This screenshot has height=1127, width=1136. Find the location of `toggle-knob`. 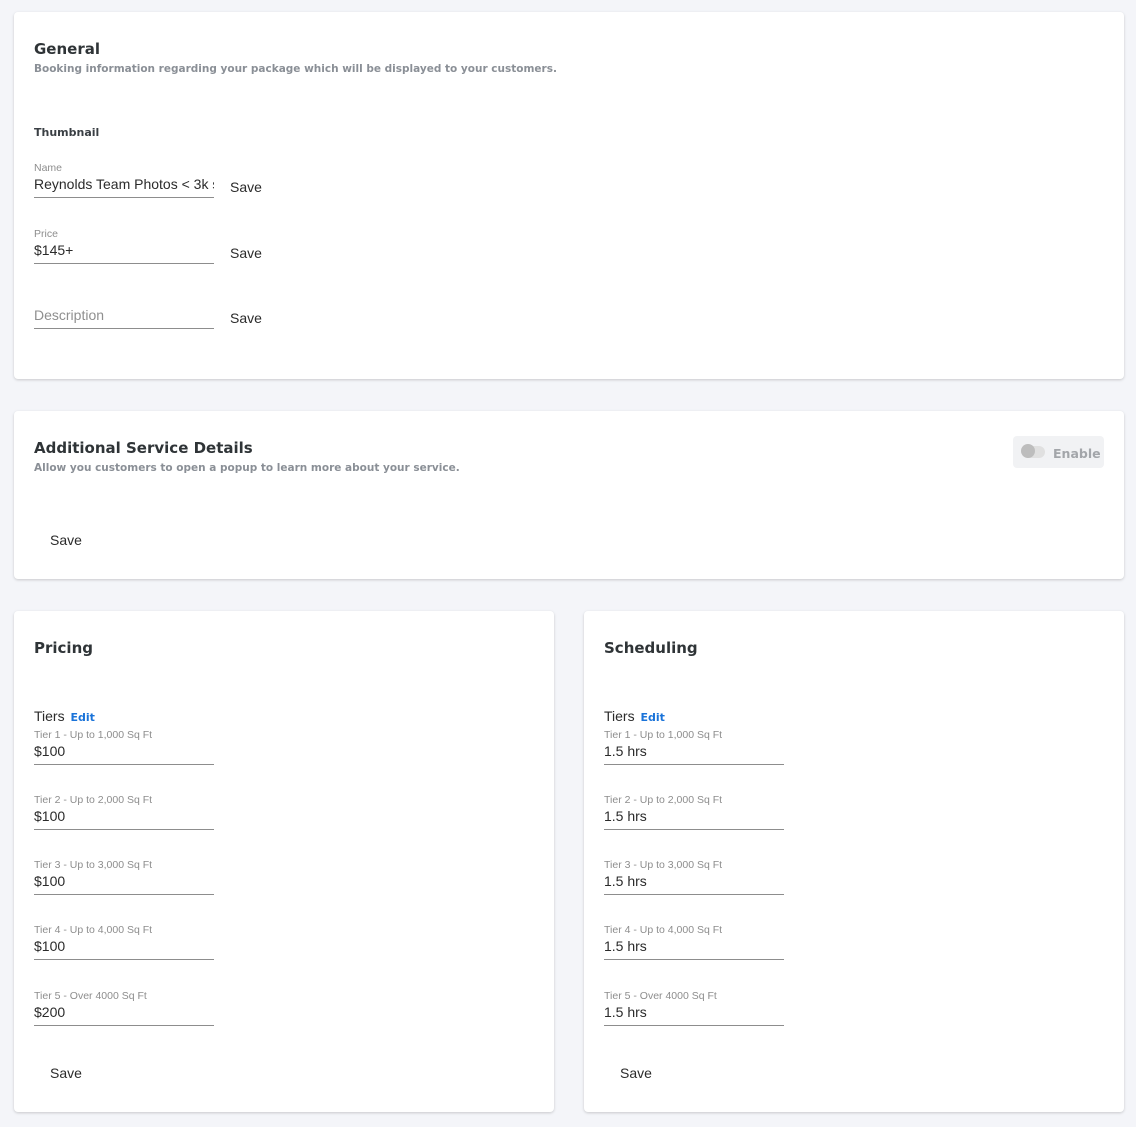

toggle-knob is located at coordinates (1028, 451).